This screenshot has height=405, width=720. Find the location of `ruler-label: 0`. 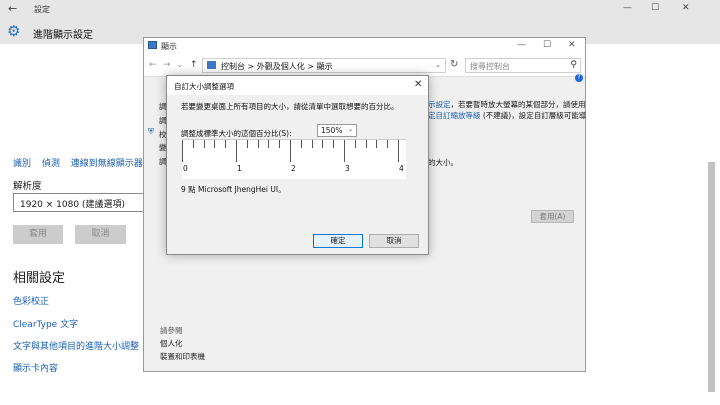

ruler-label: 0 is located at coordinates (185, 168).